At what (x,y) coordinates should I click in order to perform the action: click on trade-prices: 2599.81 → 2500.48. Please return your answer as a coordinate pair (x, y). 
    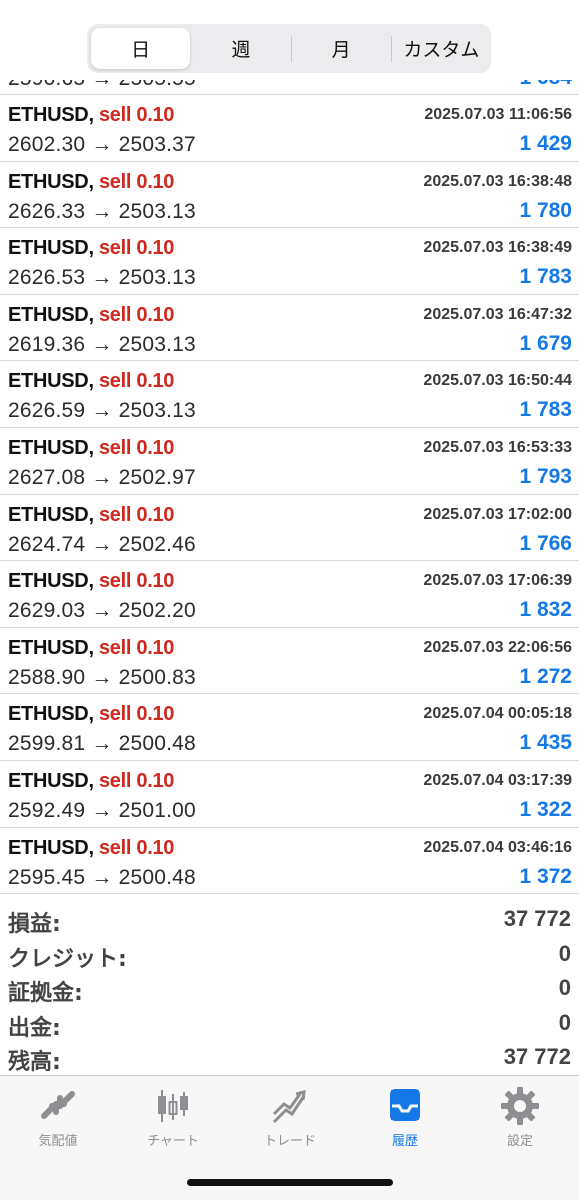
    Looking at the image, I should click on (102, 744).